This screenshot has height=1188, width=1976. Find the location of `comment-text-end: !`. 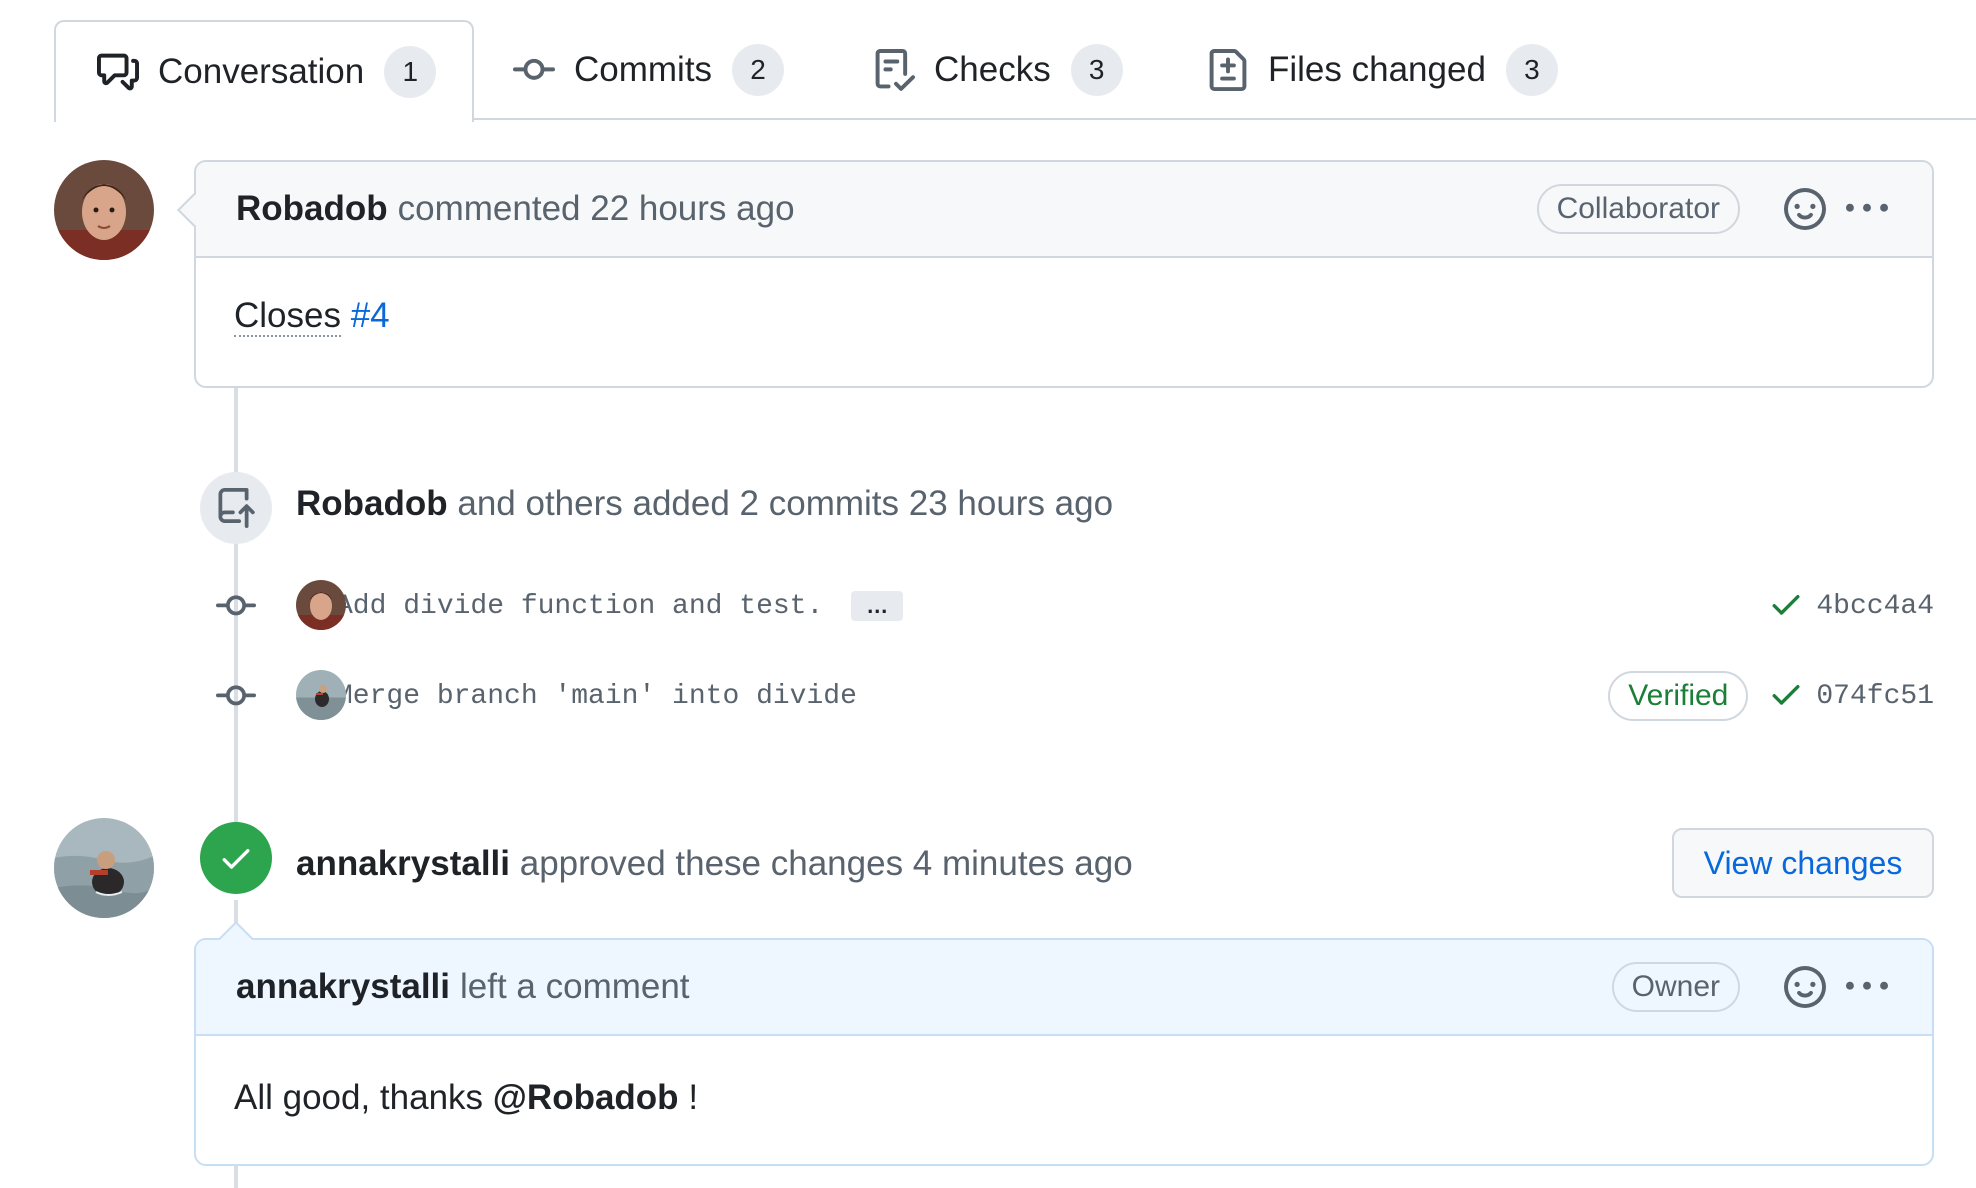

comment-text-end: ! is located at coordinates (693, 1097).